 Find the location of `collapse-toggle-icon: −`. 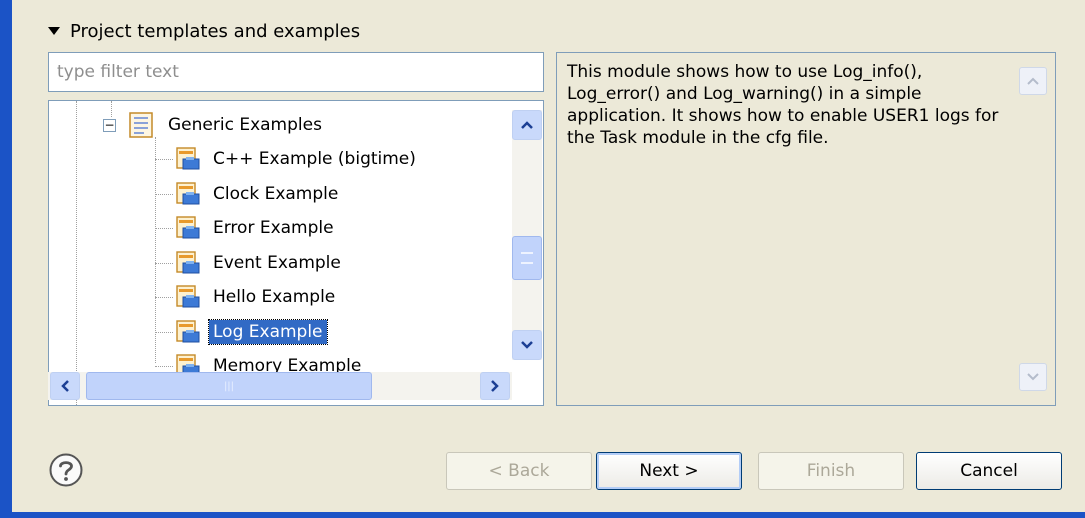

collapse-toggle-icon: − is located at coordinates (109, 125).